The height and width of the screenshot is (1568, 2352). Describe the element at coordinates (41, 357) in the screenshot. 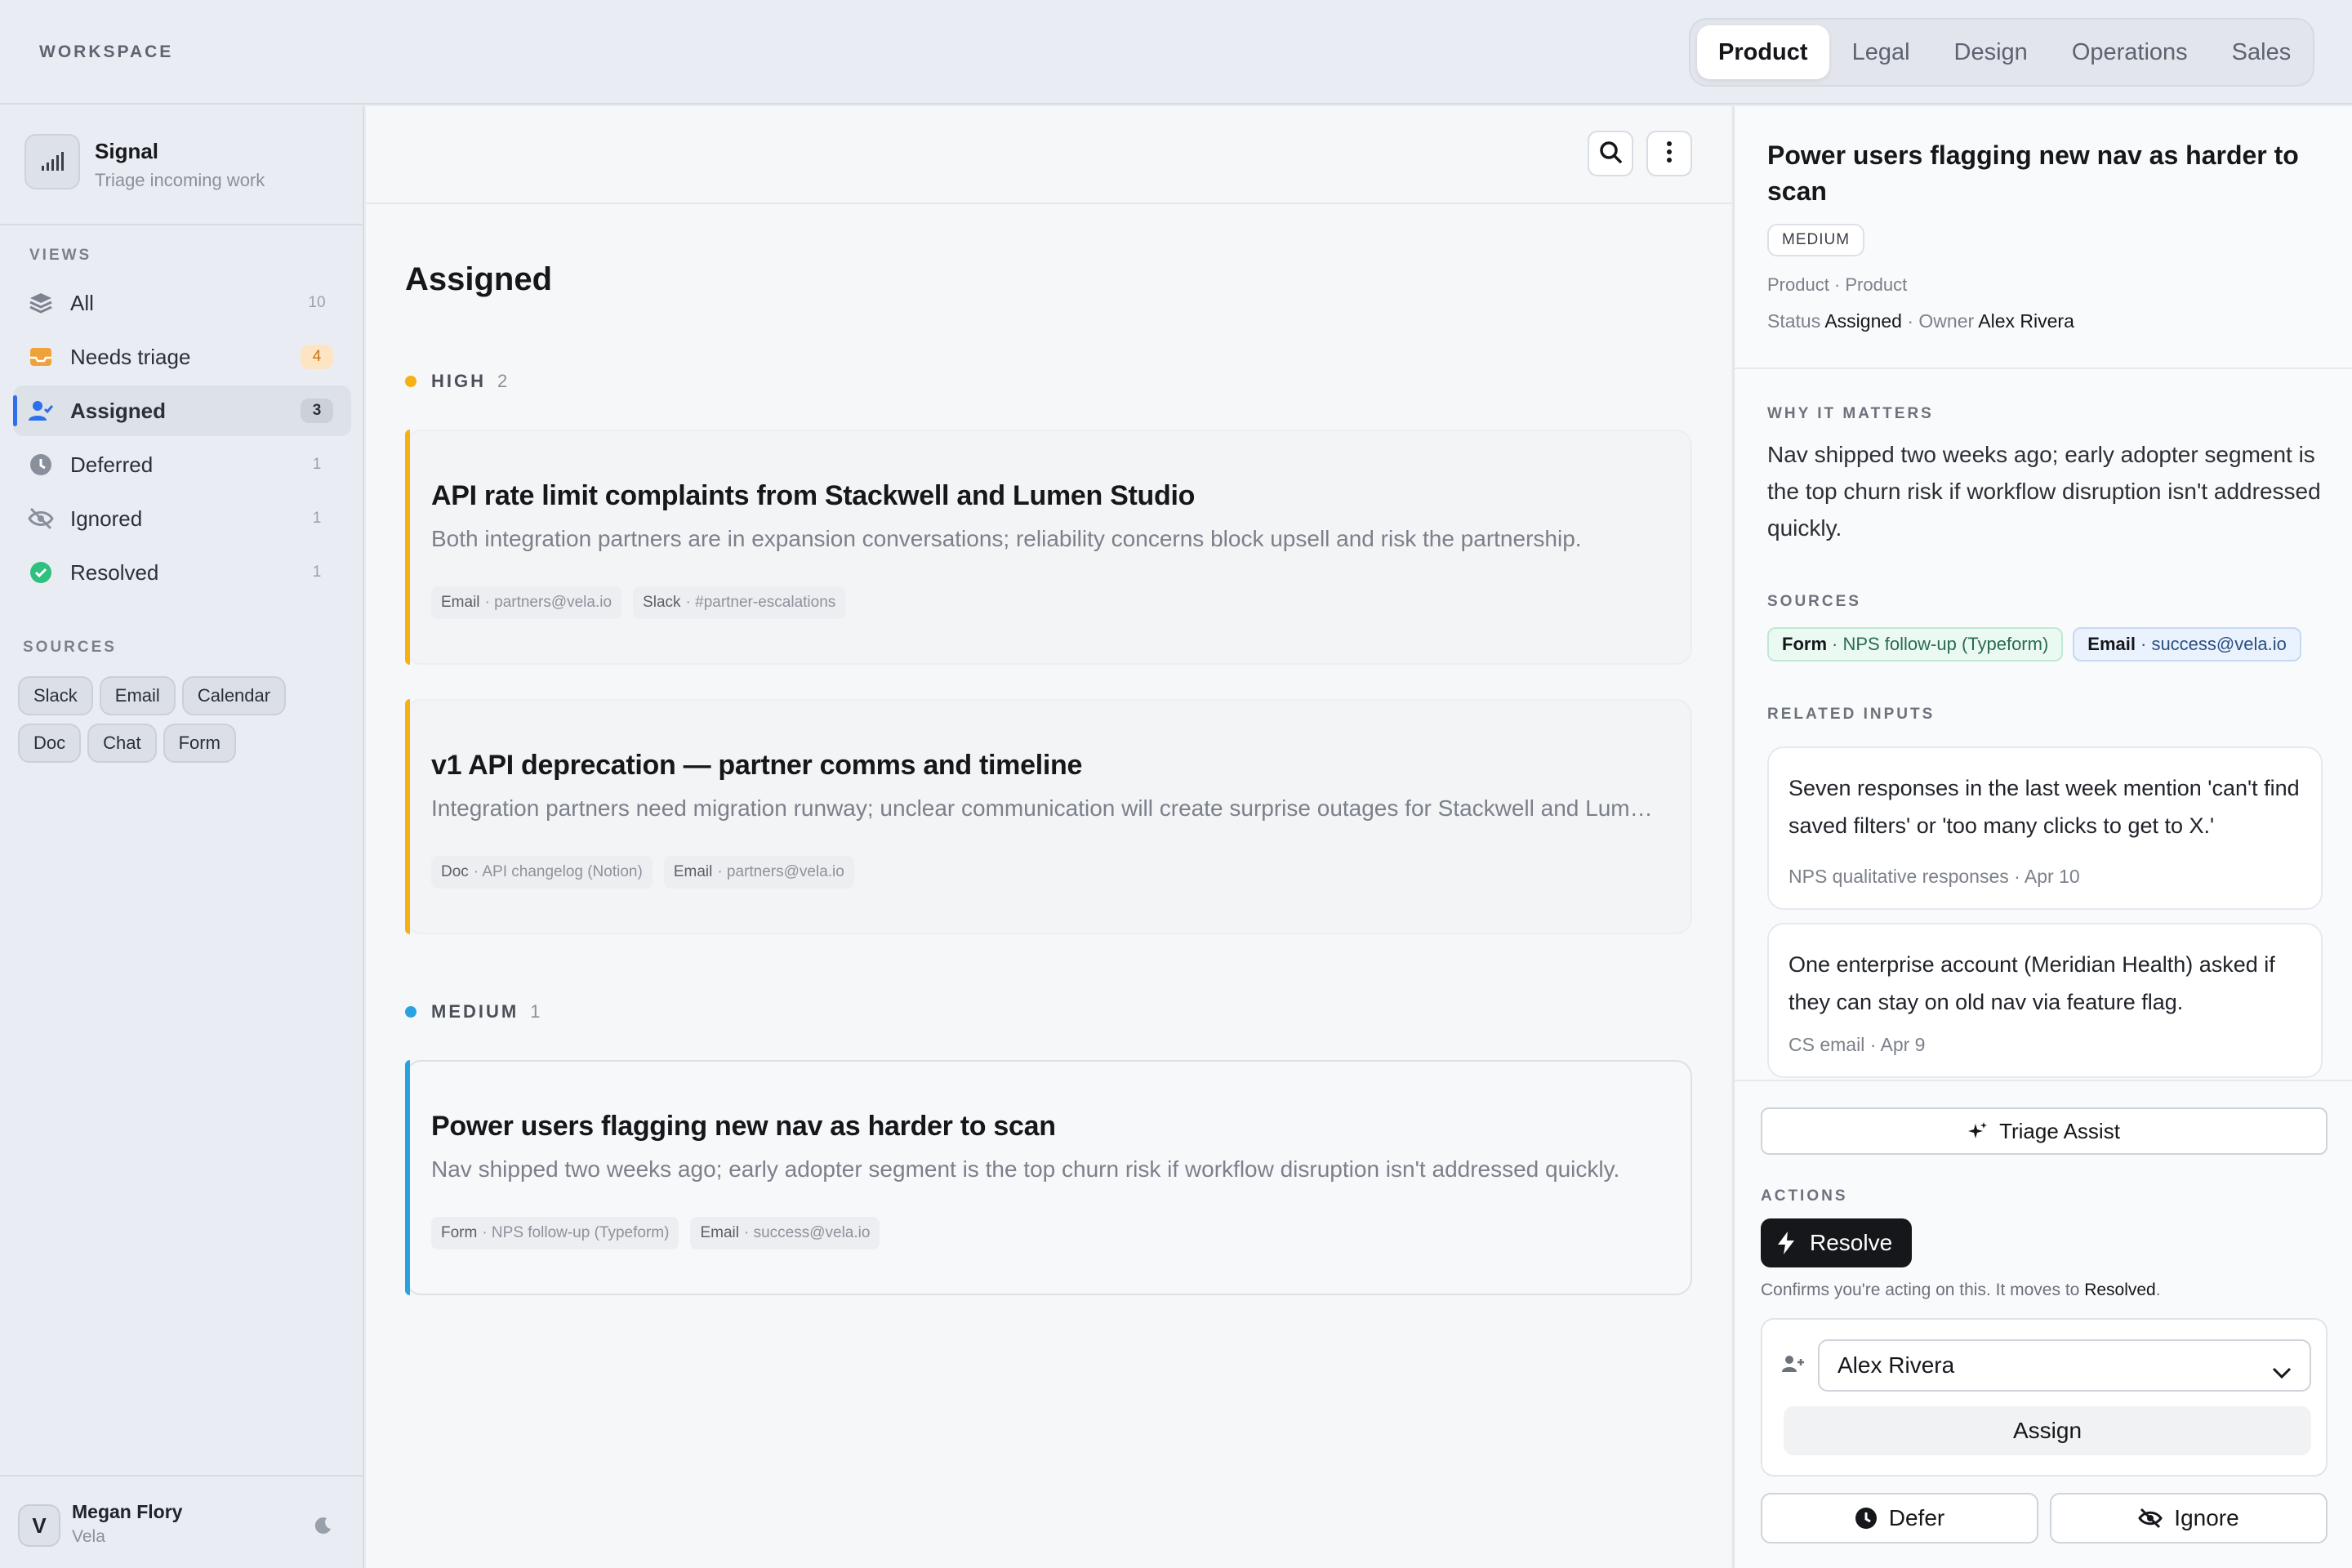

I see `inbox-icon` at that location.